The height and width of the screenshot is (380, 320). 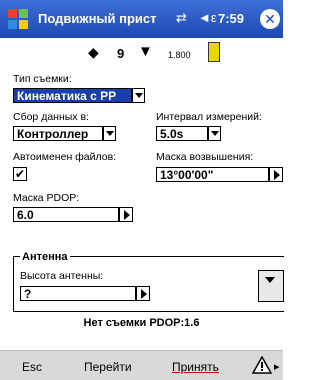 What do you see at coordinates (93, 52) in the screenshot?
I see `satellite-icon: ◆` at bounding box center [93, 52].